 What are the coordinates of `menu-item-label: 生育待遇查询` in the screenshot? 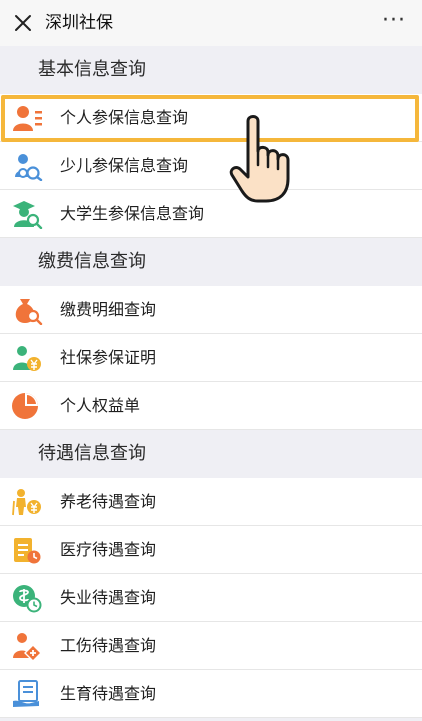 It's located at (108, 693).